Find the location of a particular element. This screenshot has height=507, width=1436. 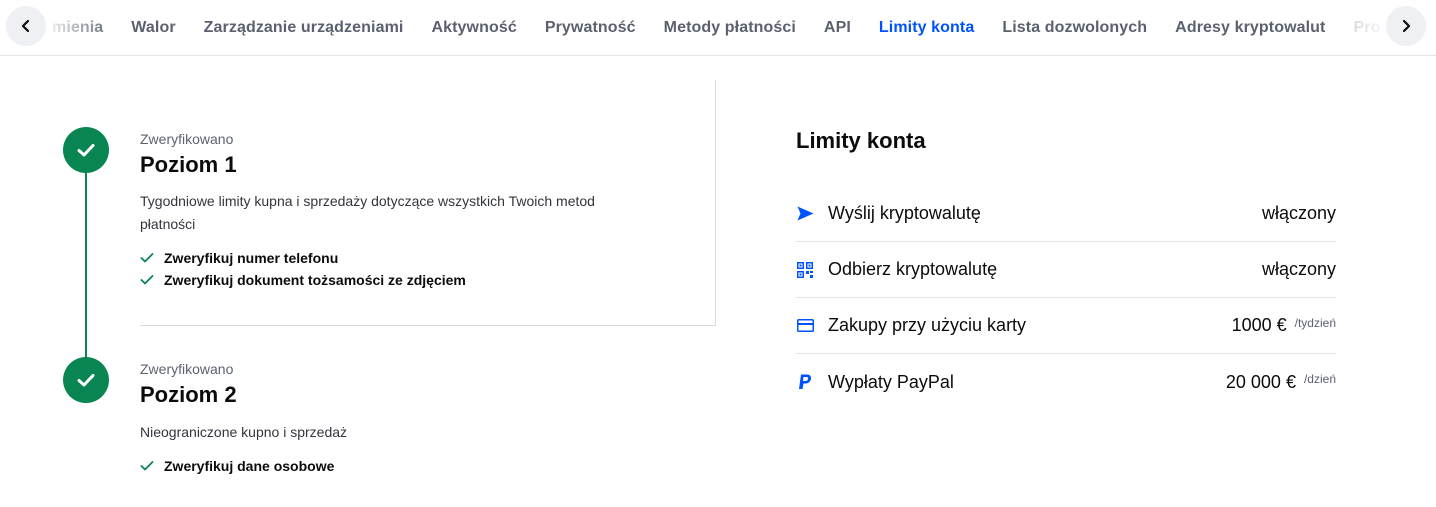

tab-activity: Aktywność is located at coordinates (473, 28).